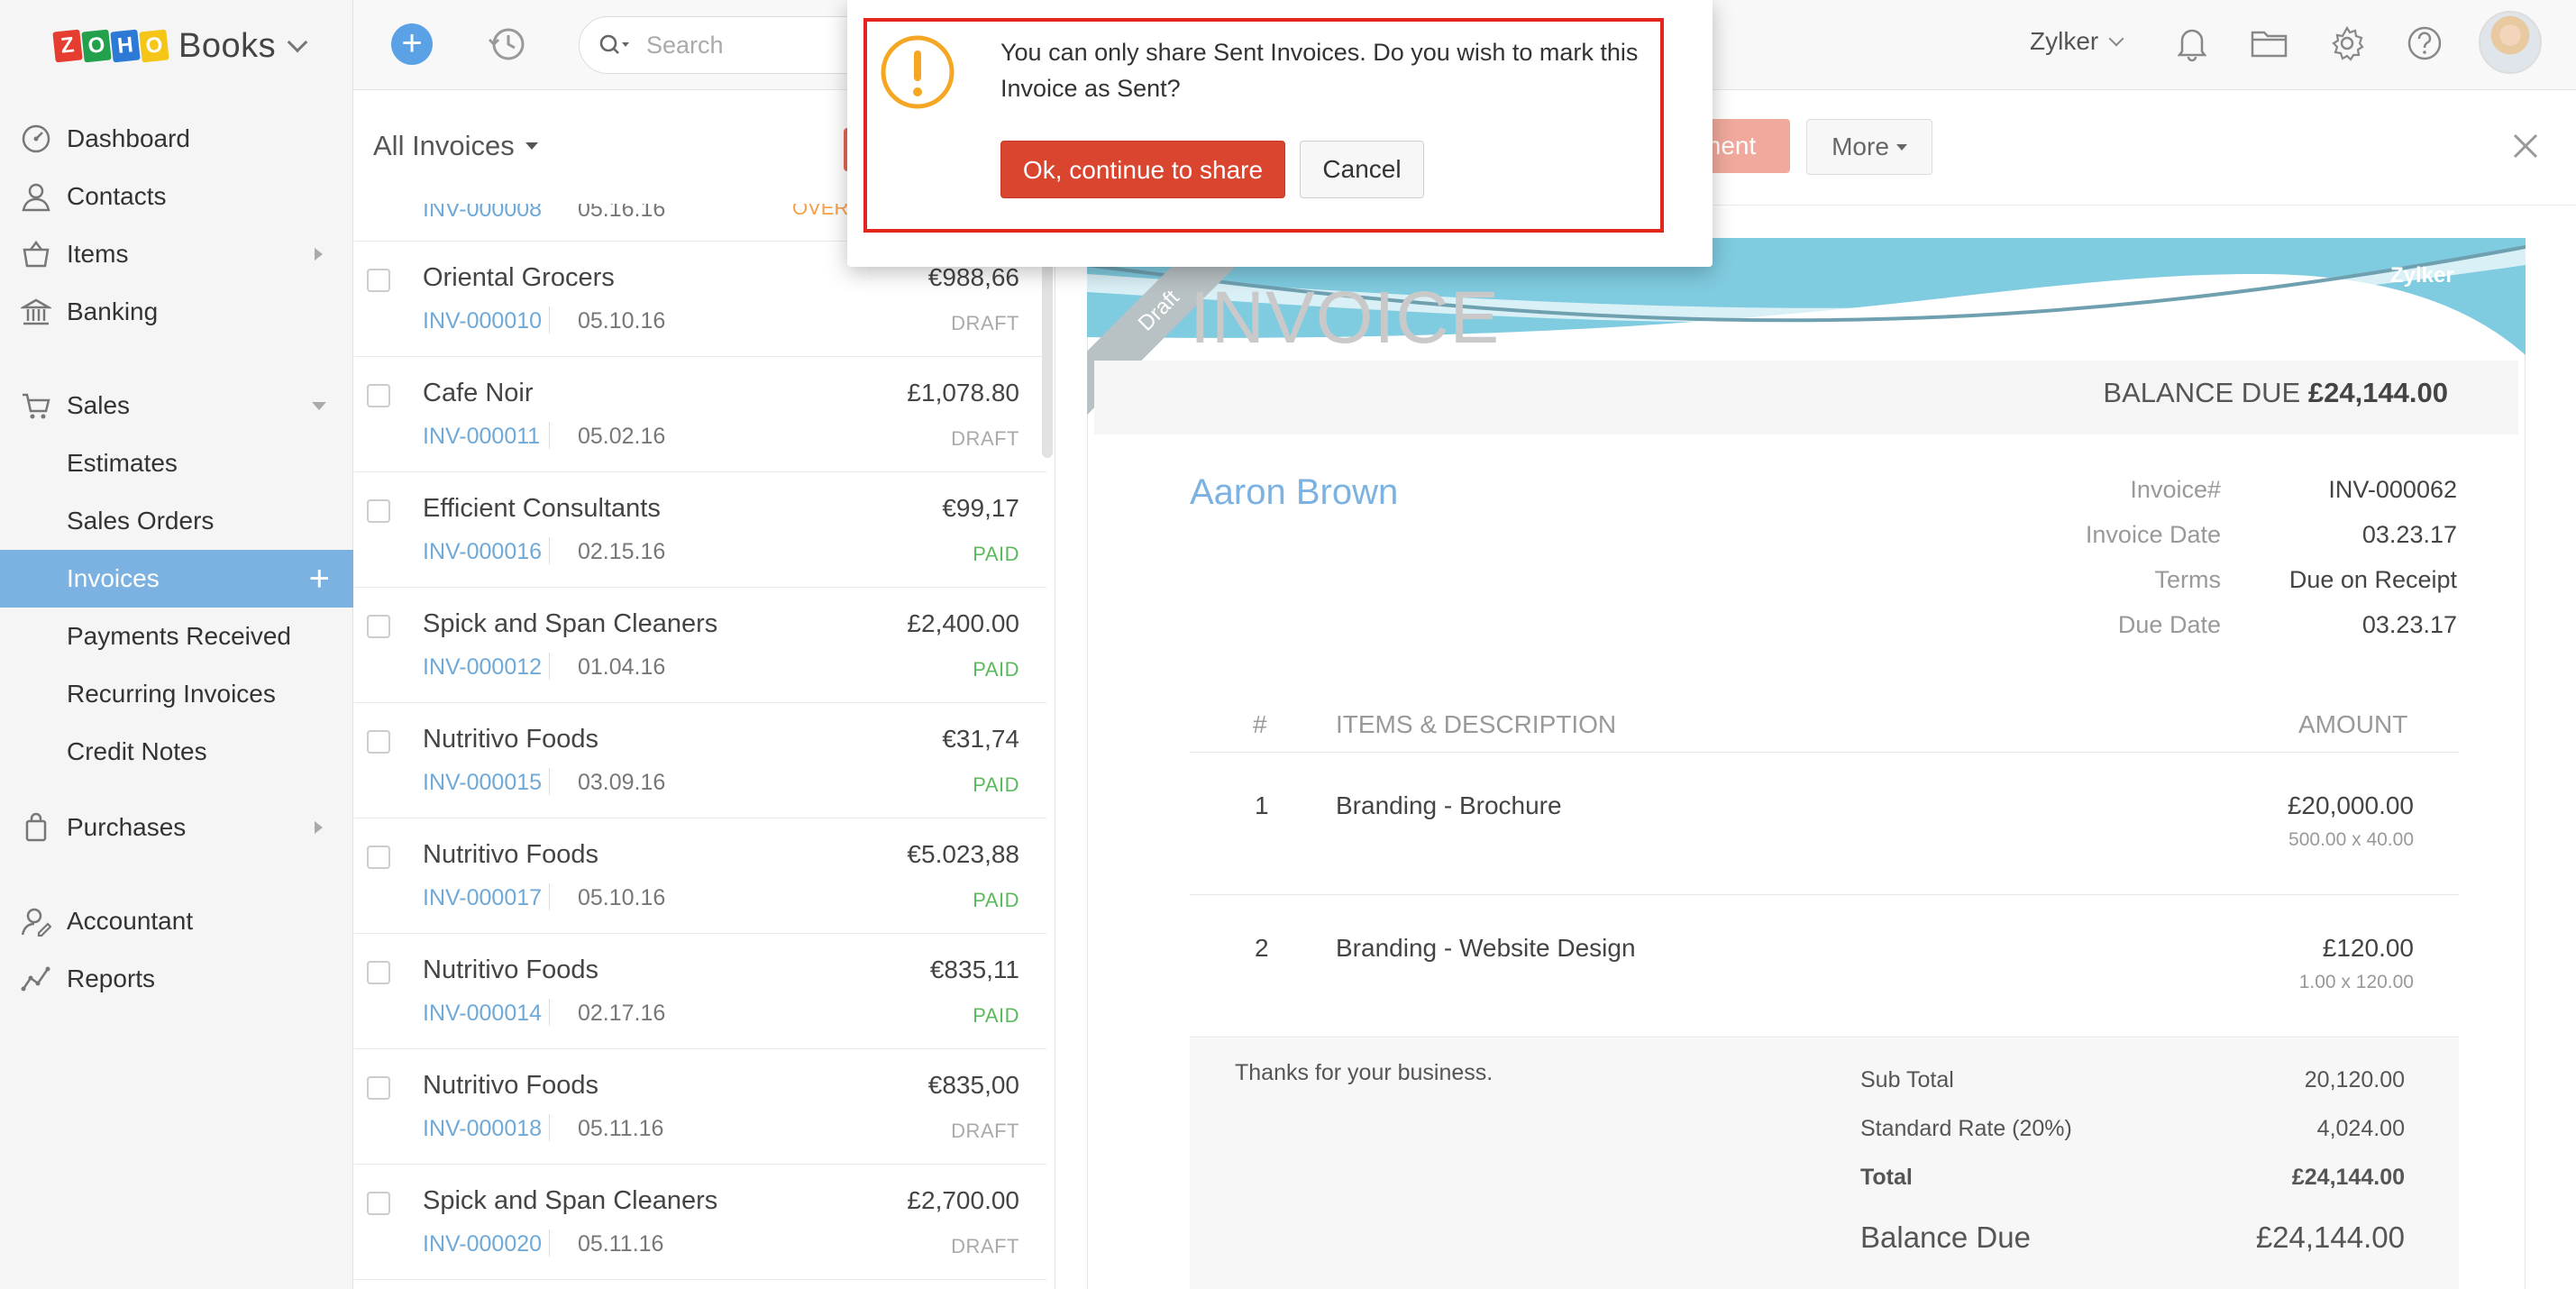 This screenshot has width=2576, height=1289. I want to click on caret-down-icon, so click(531, 146).